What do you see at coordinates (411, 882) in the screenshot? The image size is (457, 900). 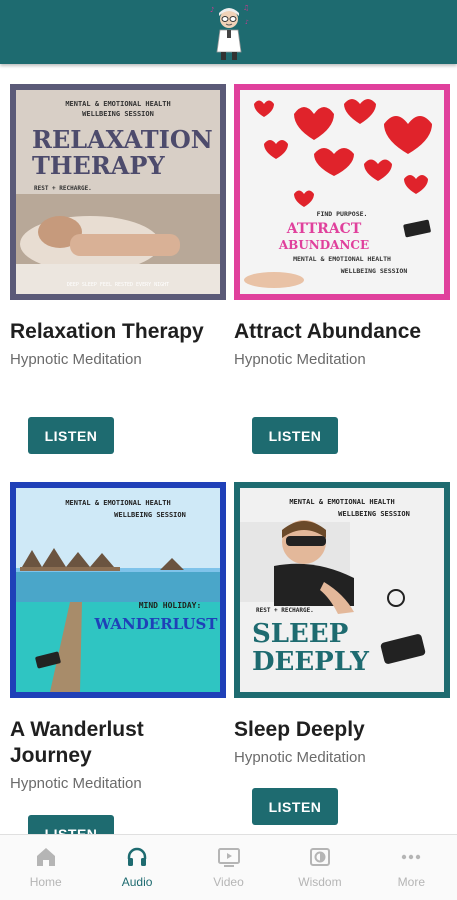 I see `tab-label: More` at bounding box center [411, 882].